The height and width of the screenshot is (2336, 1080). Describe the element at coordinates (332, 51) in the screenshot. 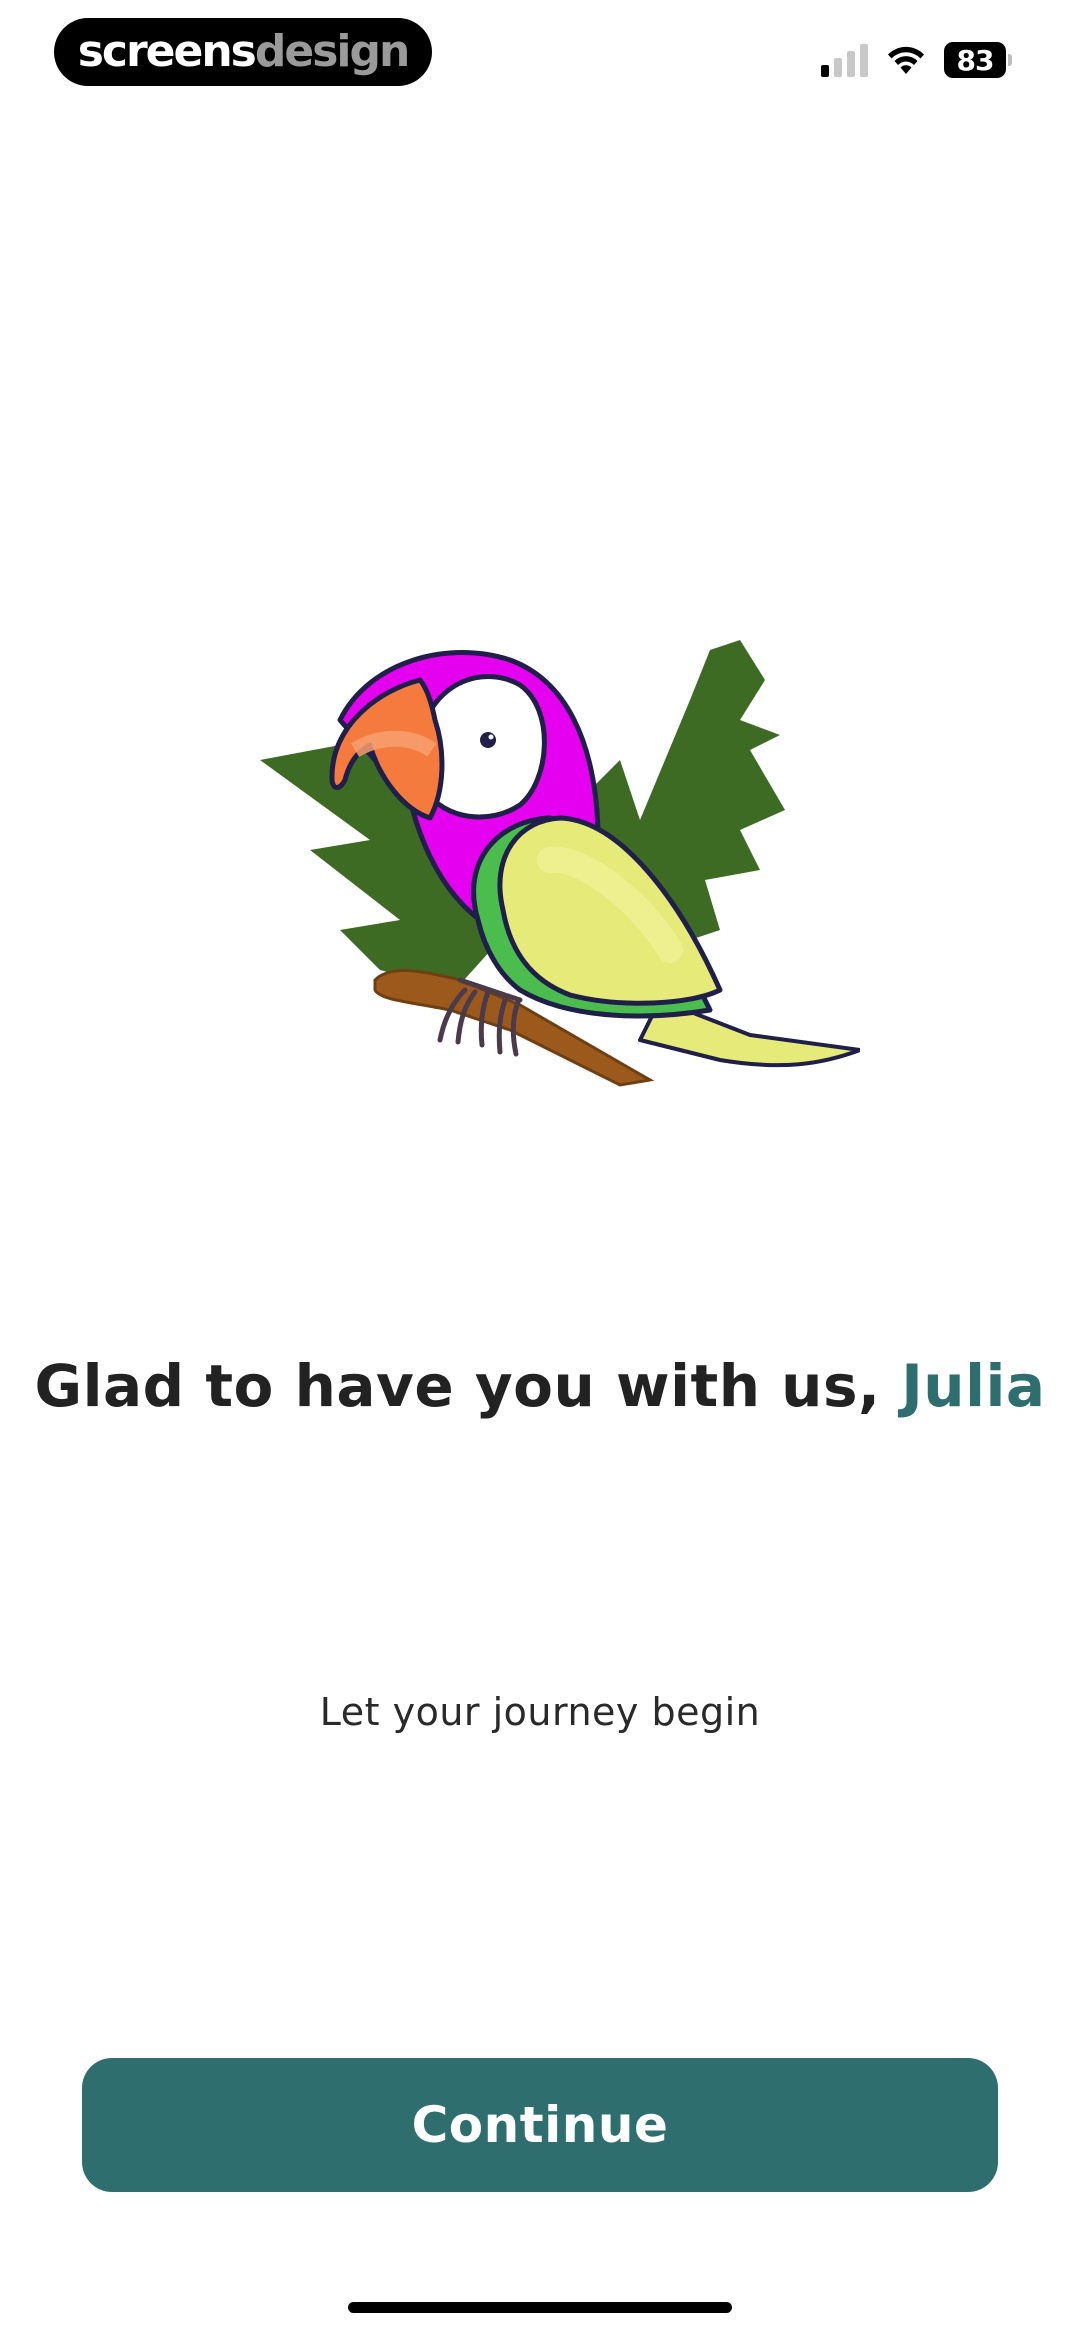

I see `watermark-part-2: design` at that location.